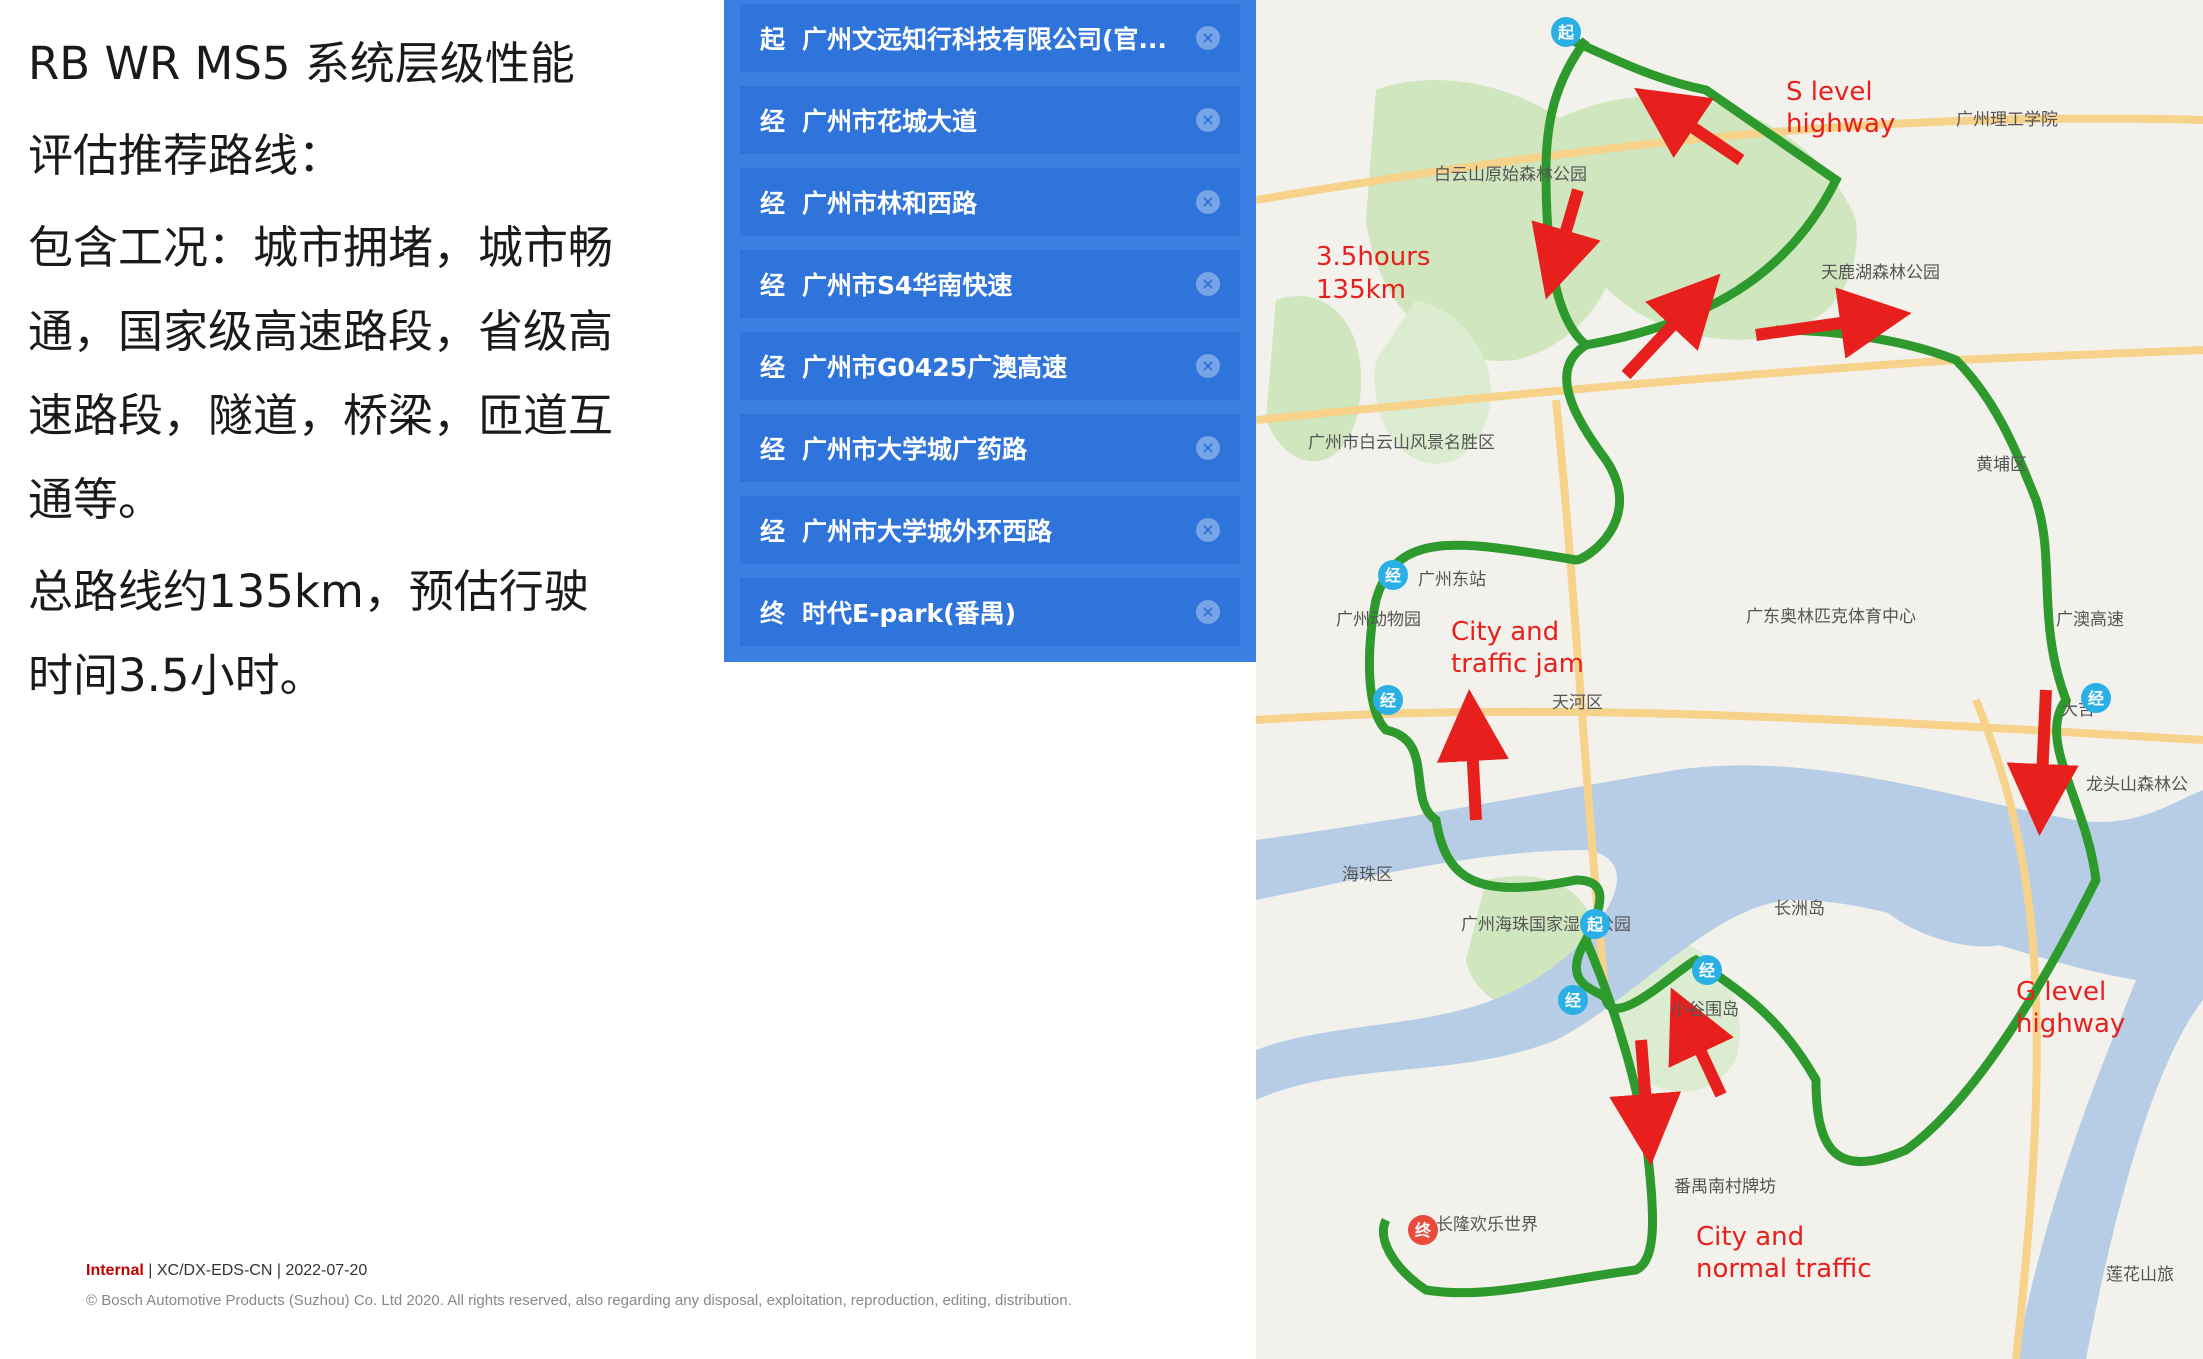  Describe the element at coordinates (915, 449) in the screenshot. I see `route-name: 广州市大学城广药路` at that location.